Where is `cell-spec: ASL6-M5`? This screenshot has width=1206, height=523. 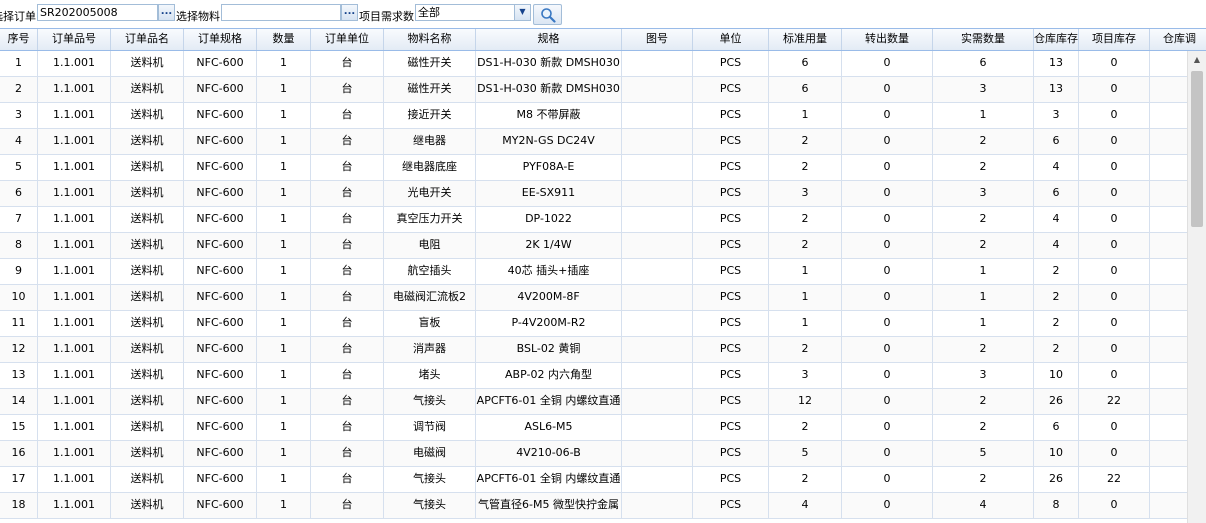 cell-spec: ASL6-M5 is located at coordinates (549, 427).